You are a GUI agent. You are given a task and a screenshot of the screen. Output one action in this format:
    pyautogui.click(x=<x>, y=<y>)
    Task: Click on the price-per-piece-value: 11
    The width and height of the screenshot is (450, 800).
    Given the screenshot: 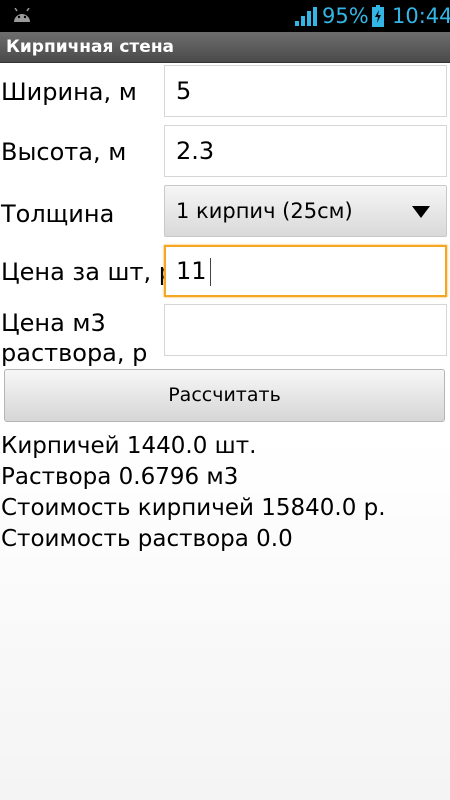 What is the action you would take?
    pyautogui.click(x=191, y=271)
    